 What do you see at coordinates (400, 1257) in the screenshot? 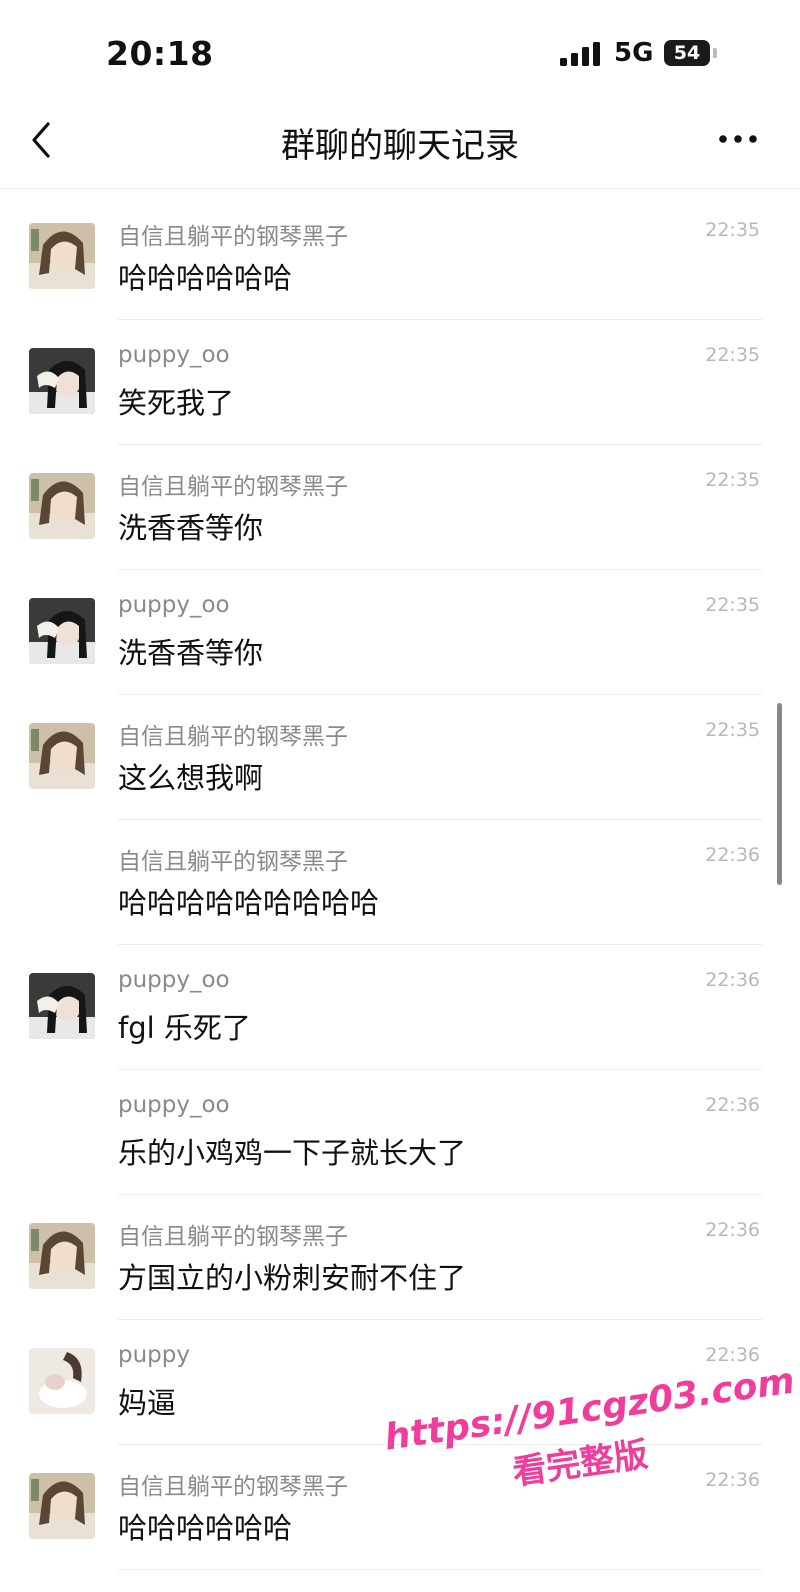
I see `message-item: 自信且躺平的钢琴黑子 22:36 方国立的小粉刺安耐不住了` at bounding box center [400, 1257].